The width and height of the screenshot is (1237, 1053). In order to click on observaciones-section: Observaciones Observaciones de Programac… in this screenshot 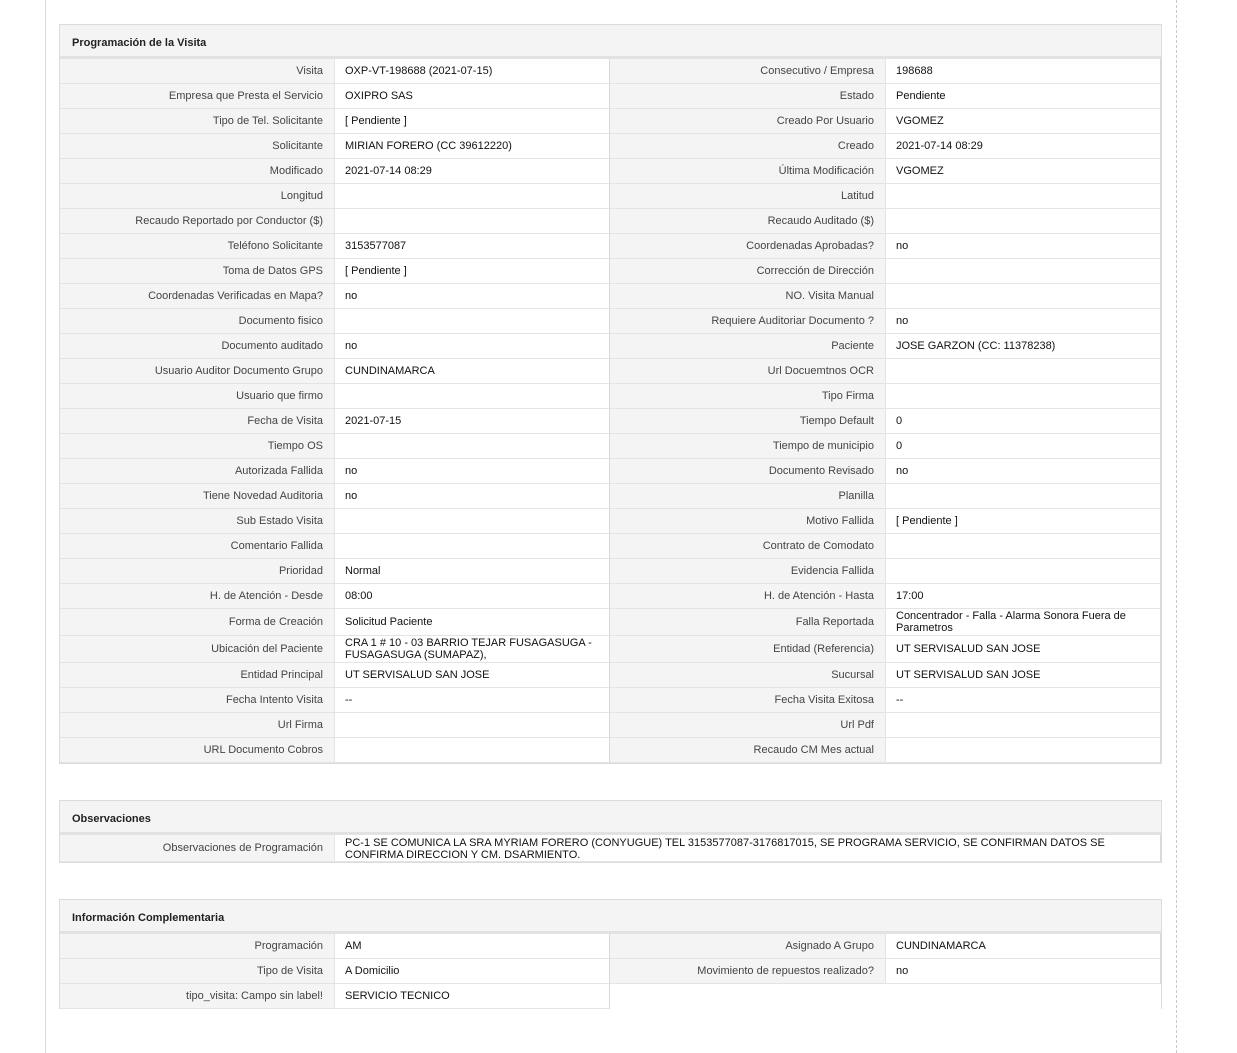, I will do `click(610, 831)`.